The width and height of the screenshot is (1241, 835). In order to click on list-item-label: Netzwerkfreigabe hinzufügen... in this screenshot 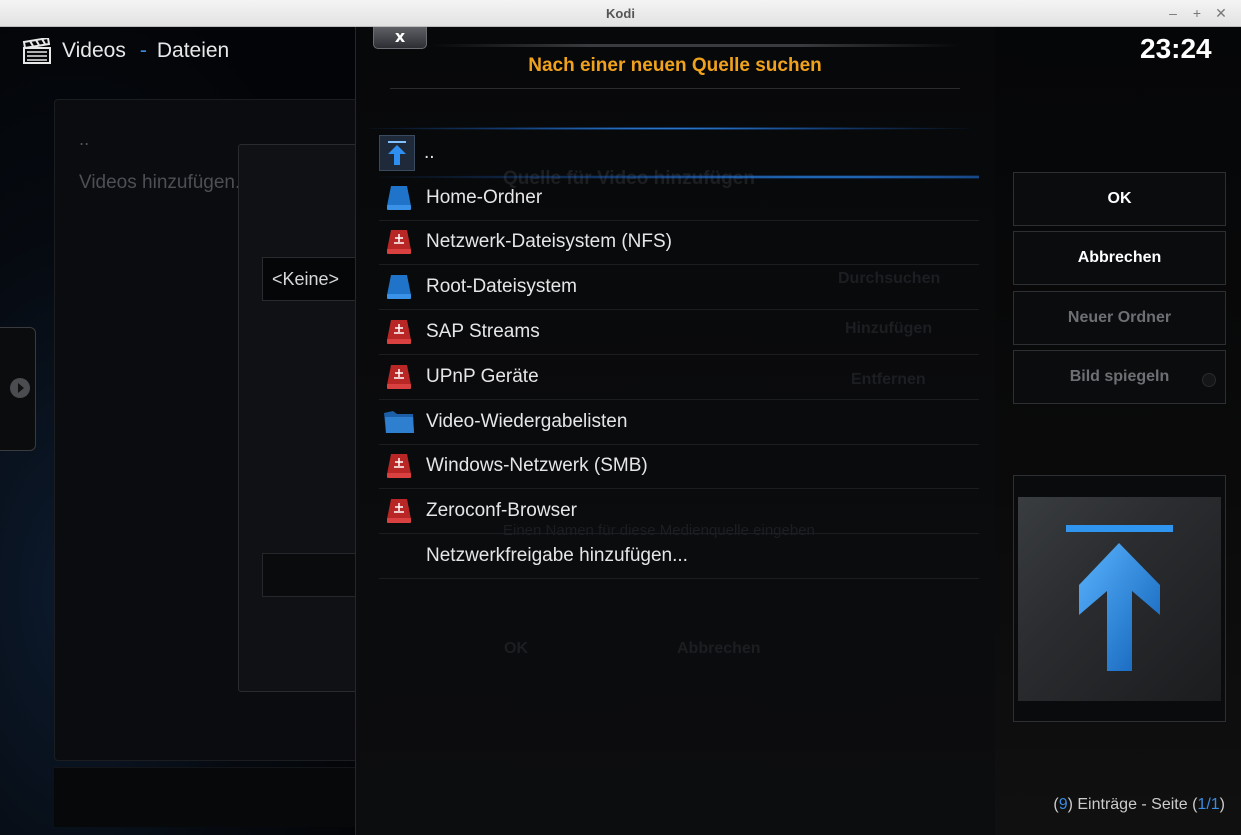, I will do `click(557, 556)`.